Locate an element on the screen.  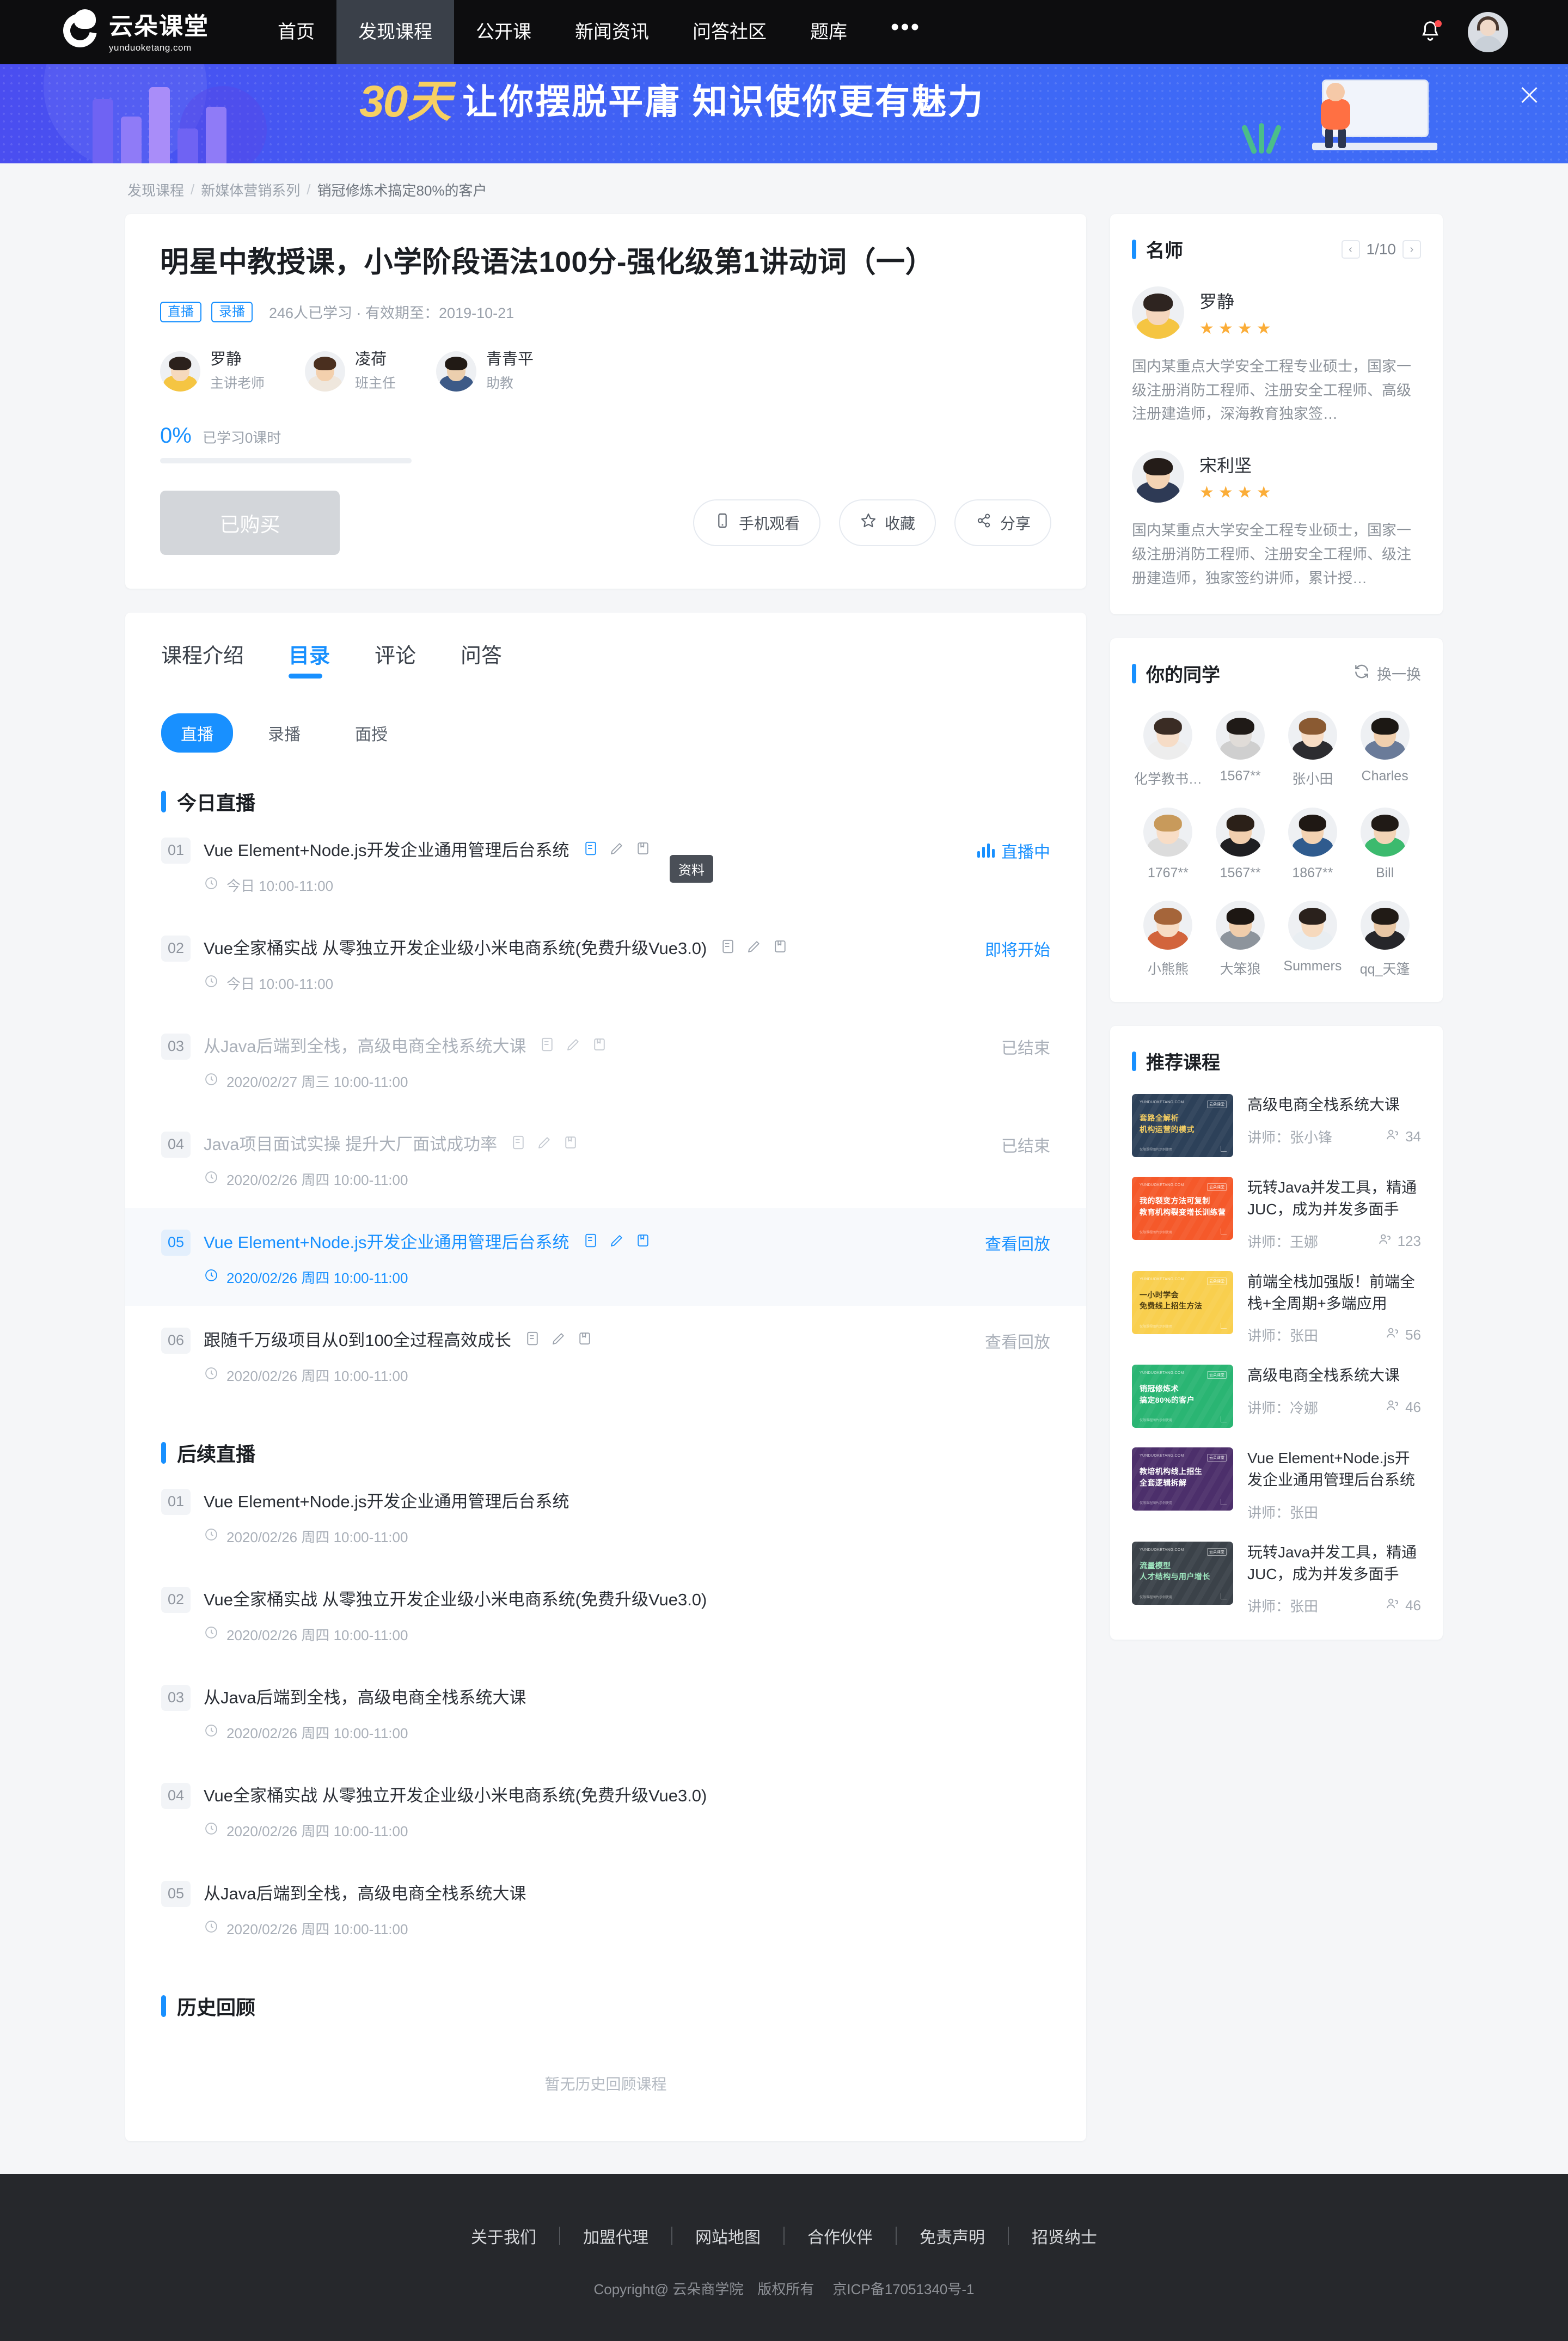
nav-item-4: 问答社区 is located at coordinates (729, 32).